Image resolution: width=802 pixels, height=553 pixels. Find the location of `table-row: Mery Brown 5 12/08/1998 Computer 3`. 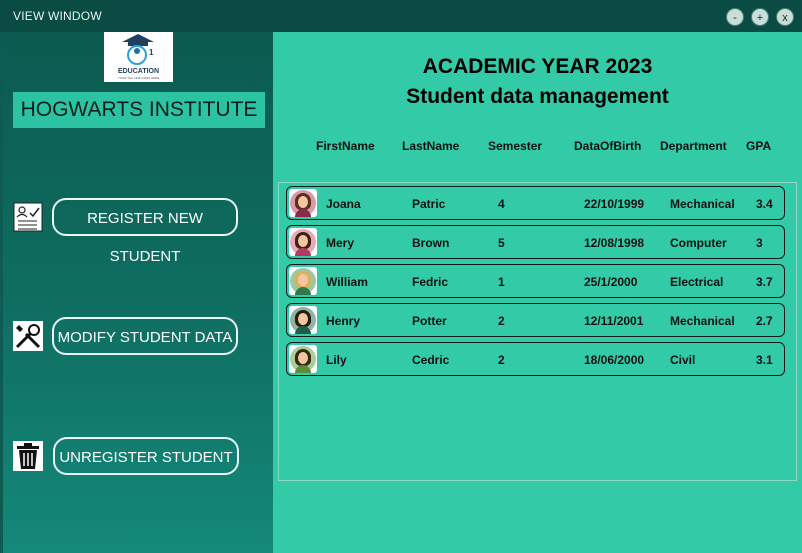

table-row: Mery Brown 5 12/08/1998 Computer 3 is located at coordinates (535, 242).